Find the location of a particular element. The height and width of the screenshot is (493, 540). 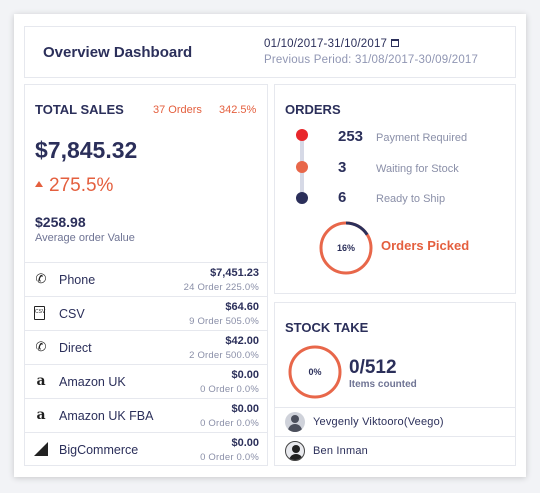

total-orders-percent: 342.5% is located at coordinates (238, 110).